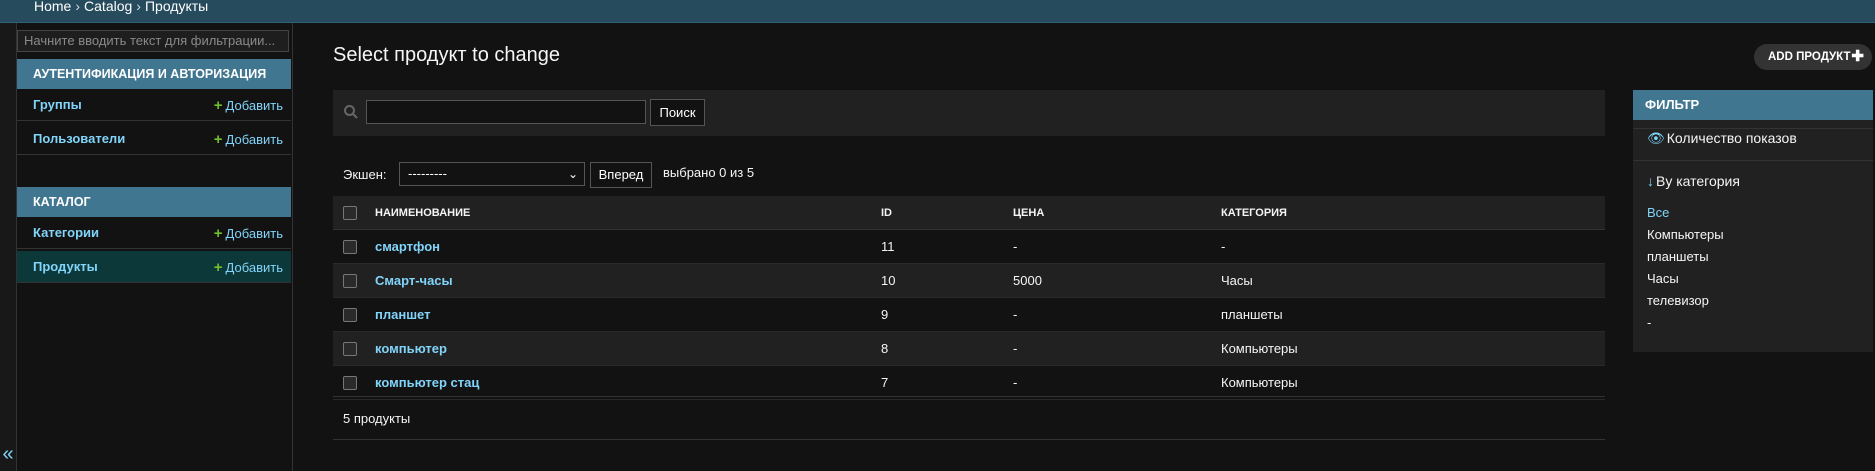  Describe the element at coordinates (422, 213) in the screenshot. I see `column-header-name: Наименование` at that location.